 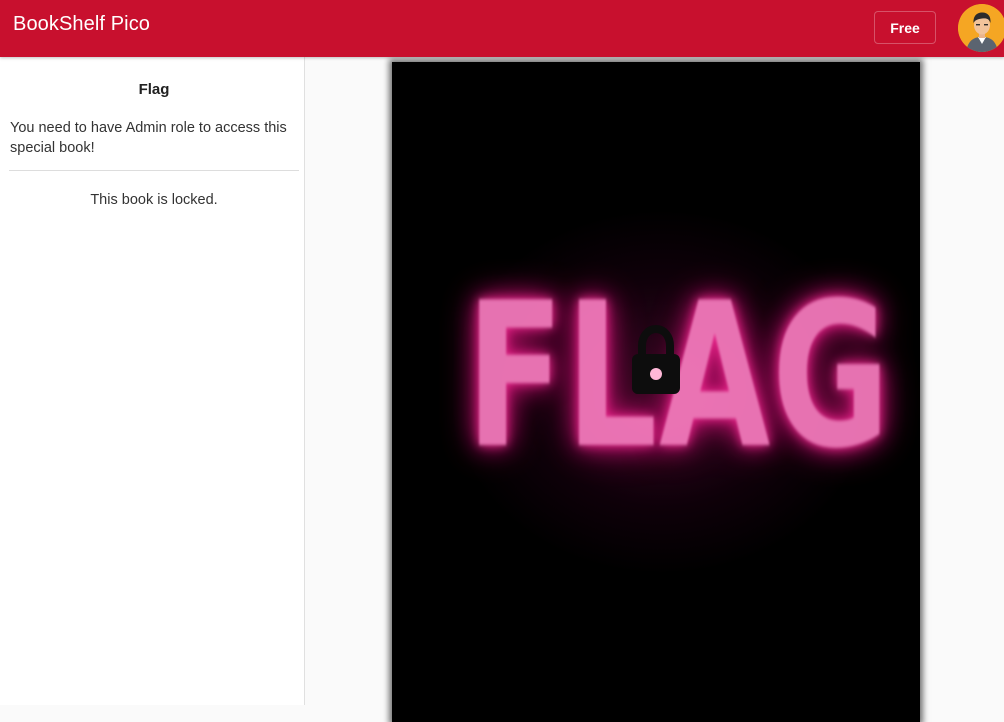 What do you see at coordinates (81, 24) in the screenshot?
I see `app-title: BookShelf Pico` at bounding box center [81, 24].